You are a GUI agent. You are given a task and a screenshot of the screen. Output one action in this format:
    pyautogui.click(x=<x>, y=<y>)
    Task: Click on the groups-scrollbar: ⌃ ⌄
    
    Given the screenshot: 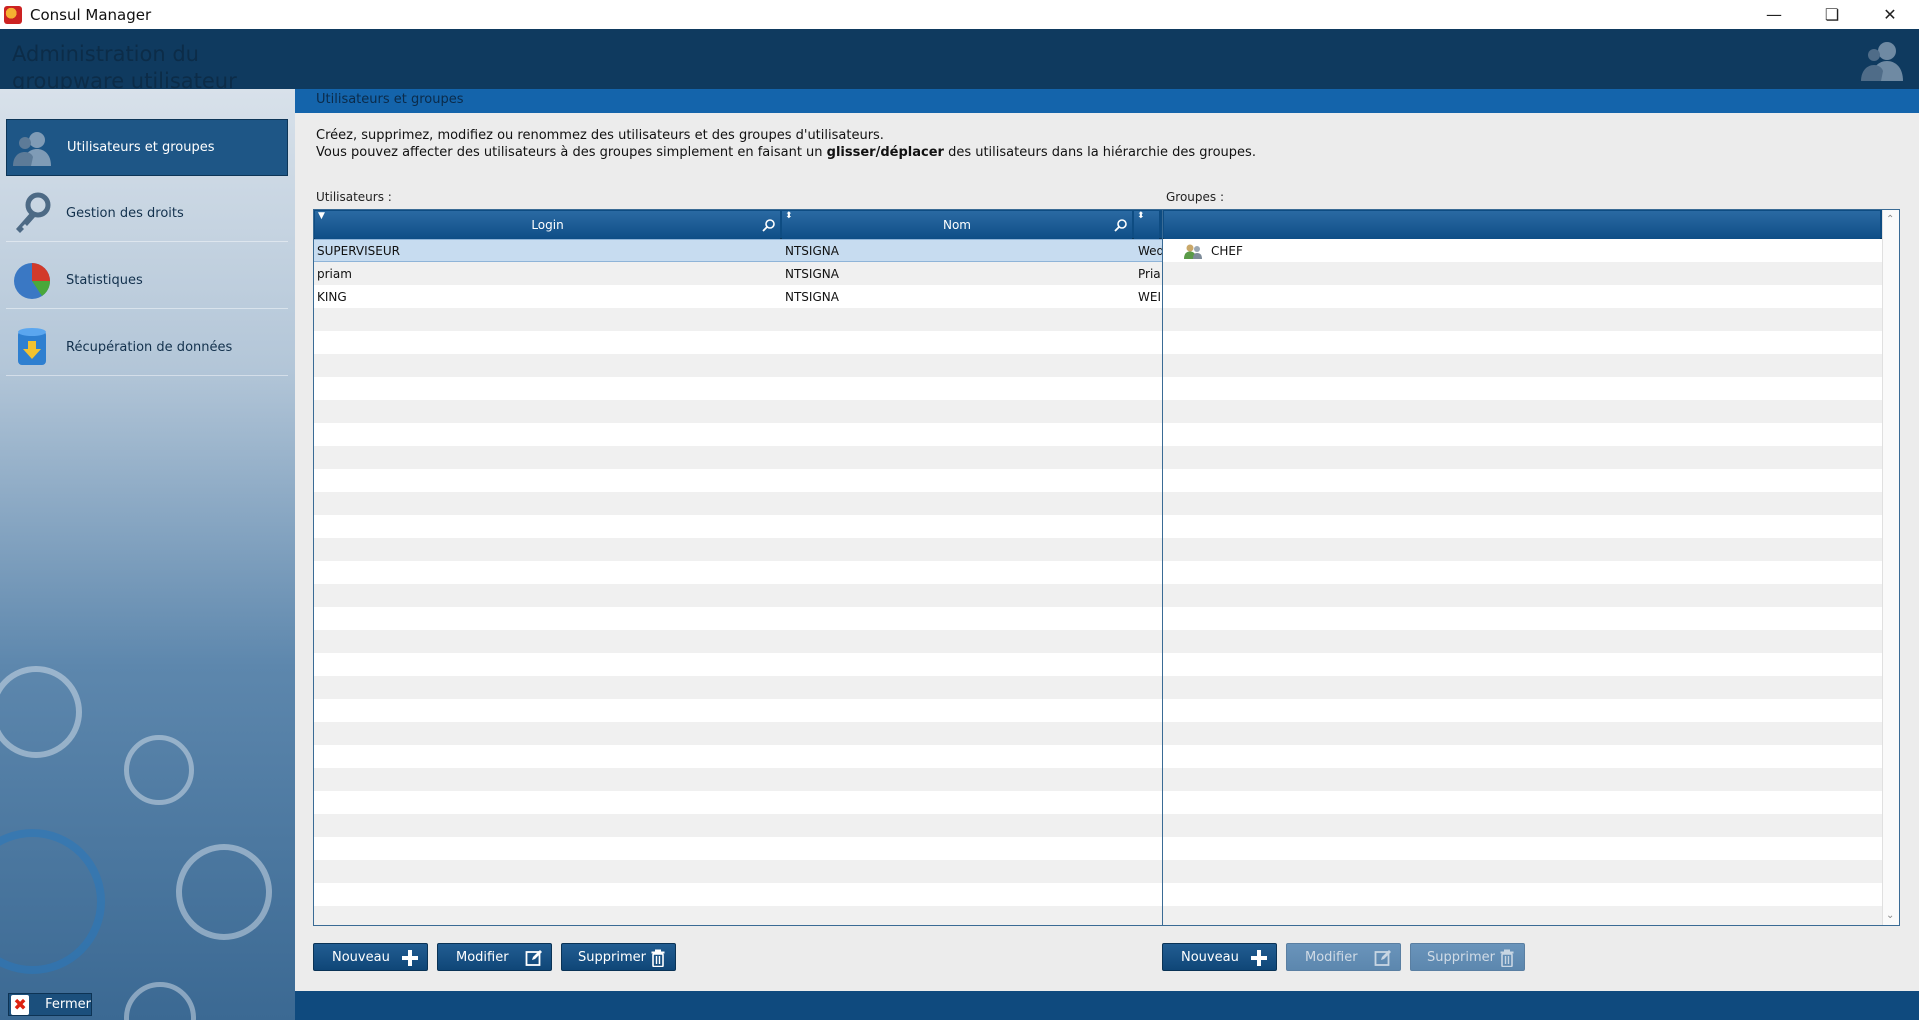 What is the action you would take?
    pyautogui.click(x=1890, y=567)
    